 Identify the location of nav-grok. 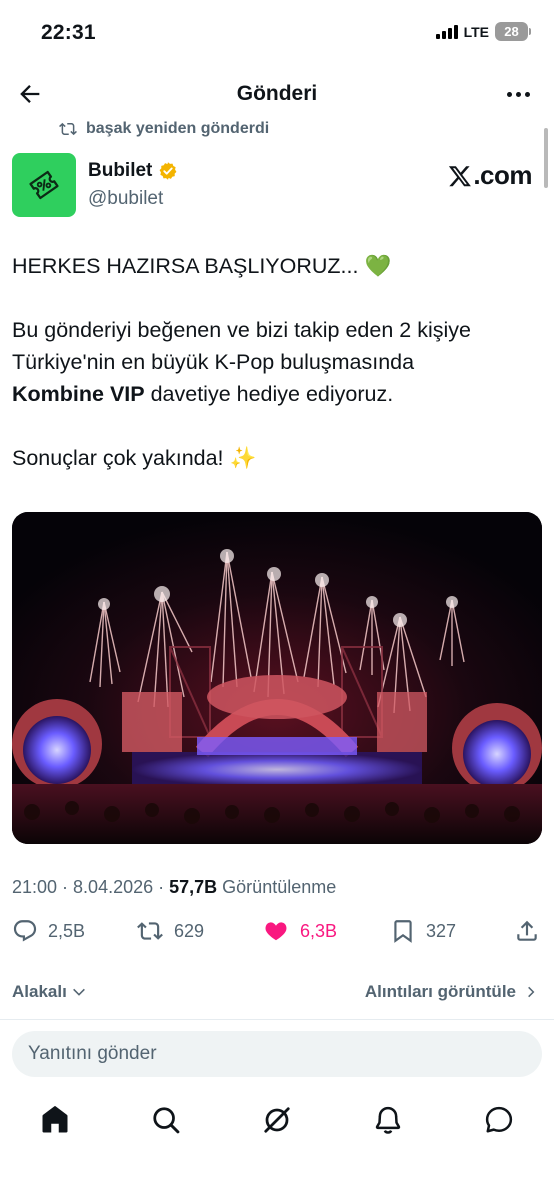
(277, 1120).